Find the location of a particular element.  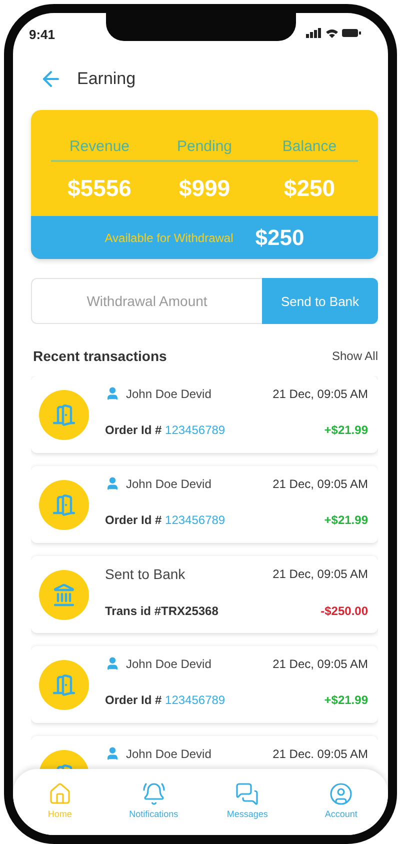

transaction-amount: -$250.00 is located at coordinates (344, 611).